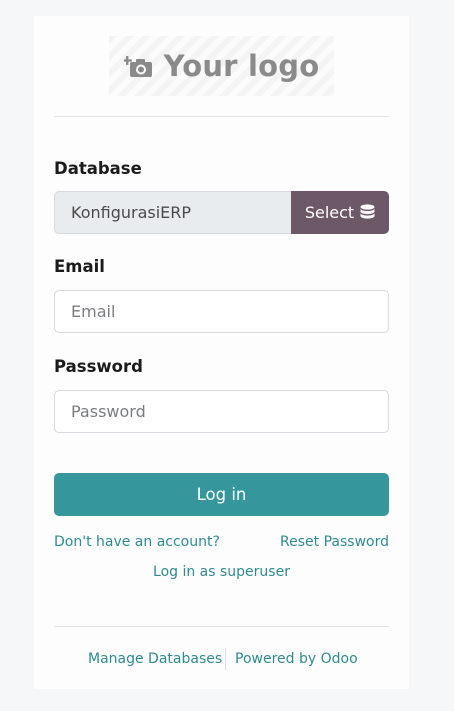 This screenshot has width=454, height=711. What do you see at coordinates (334, 542) in the screenshot?
I see `reset-password-link: Reset Password` at bounding box center [334, 542].